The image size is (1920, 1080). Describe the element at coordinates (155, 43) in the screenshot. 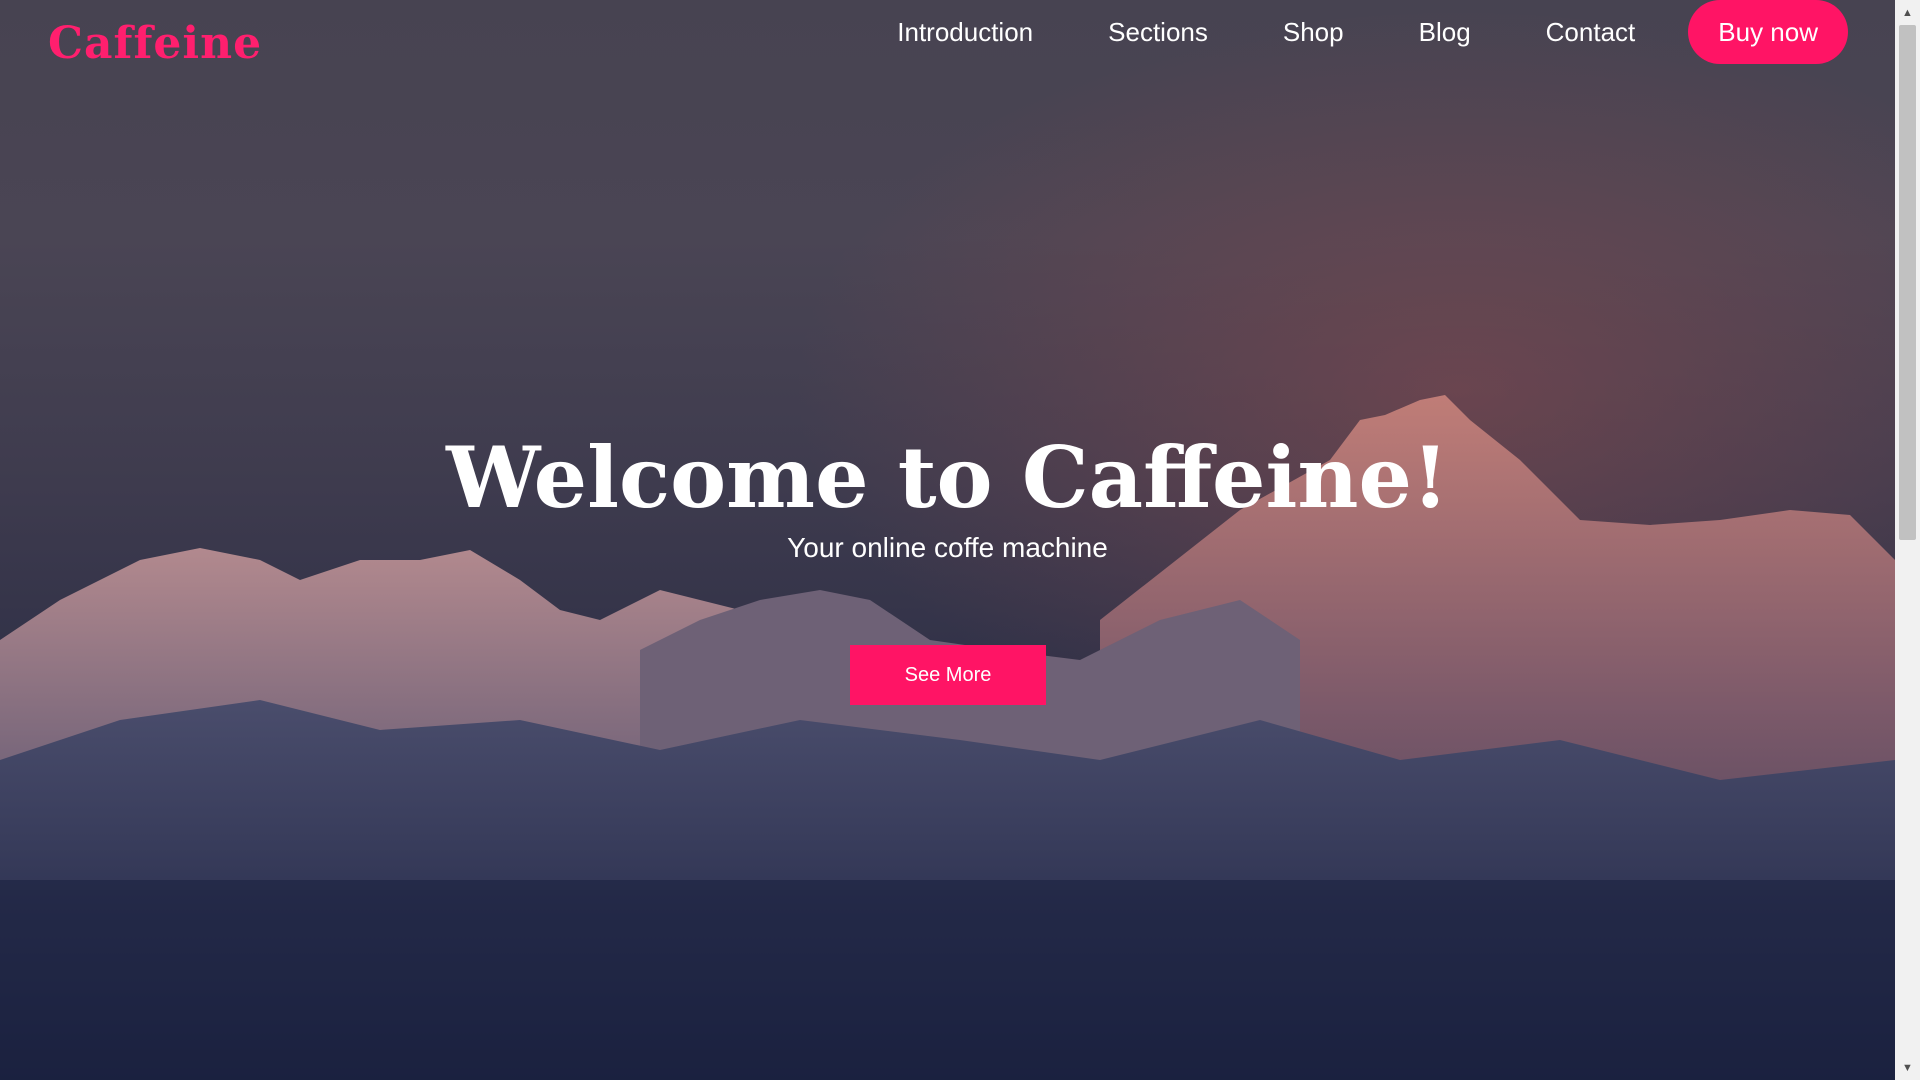

I see `brand-logo: Caffeine` at that location.